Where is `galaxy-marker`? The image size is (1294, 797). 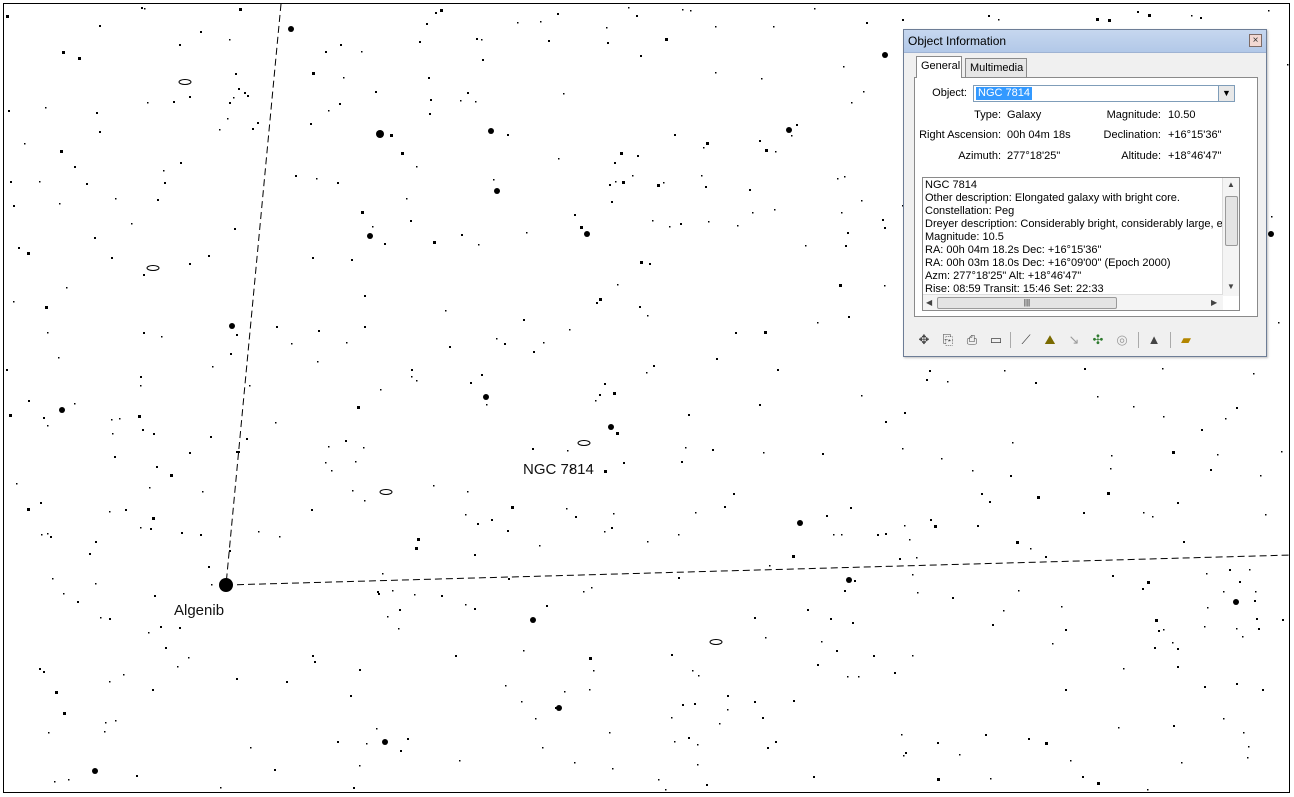
galaxy-marker is located at coordinates (386, 492).